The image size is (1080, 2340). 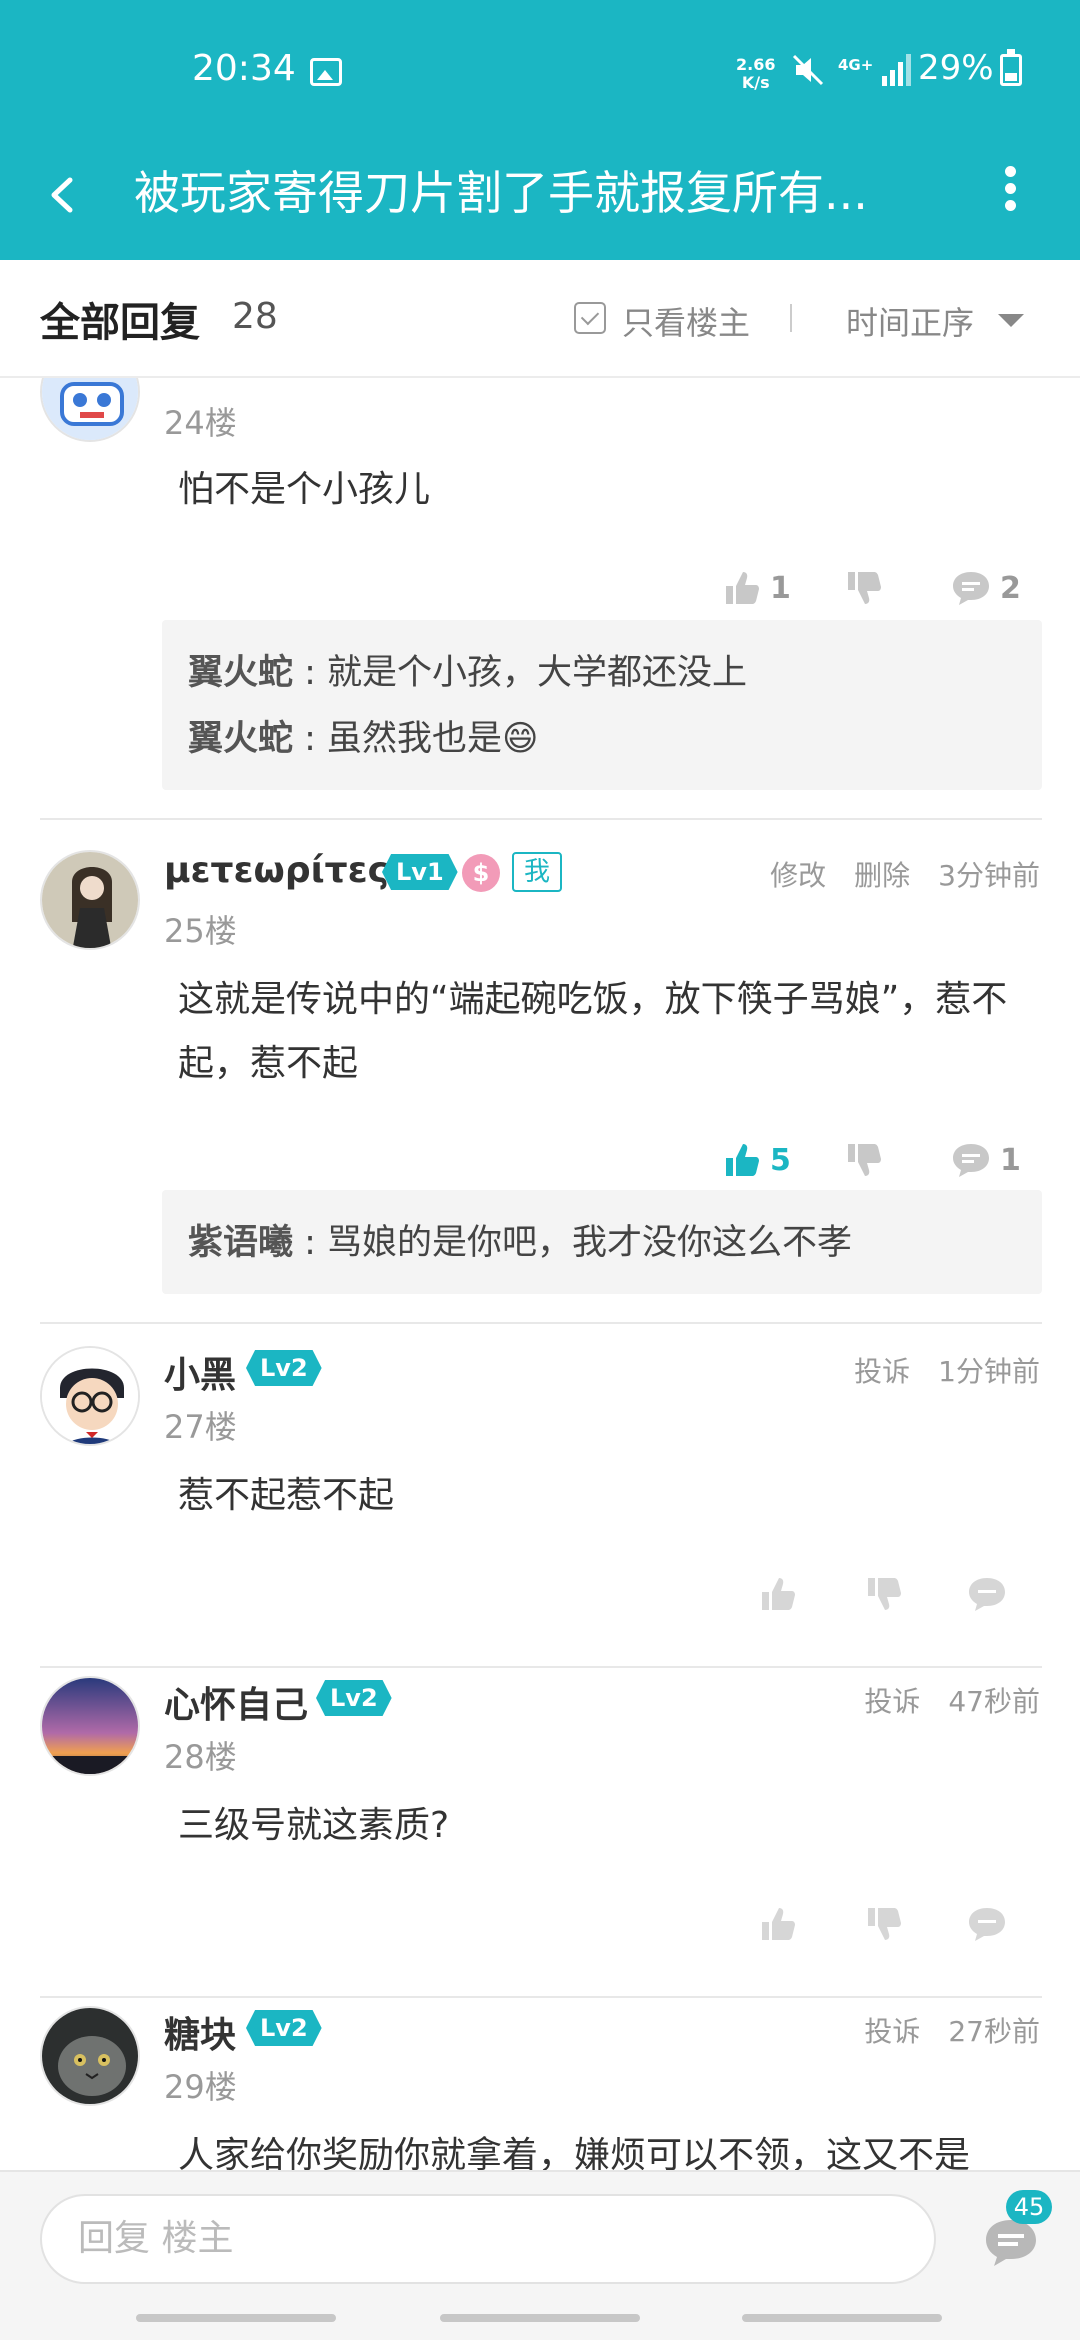 What do you see at coordinates (240, 1243) in the screenshot?
I see `sub-reply-author: 紫语曦` at bounding box center [240, 1243].